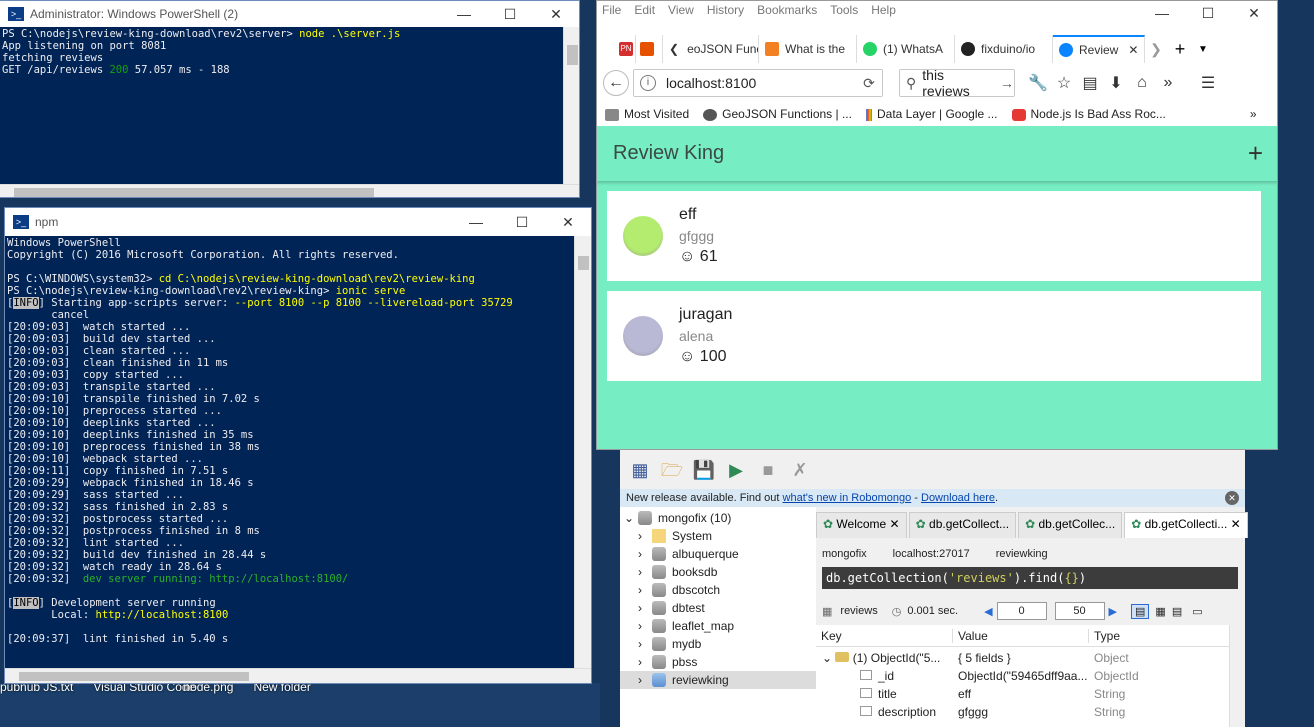 The image size is (1314, 727). I want to click on console-line: [20:09:10] preprocess finished in 38 ms, so click(133, 447).